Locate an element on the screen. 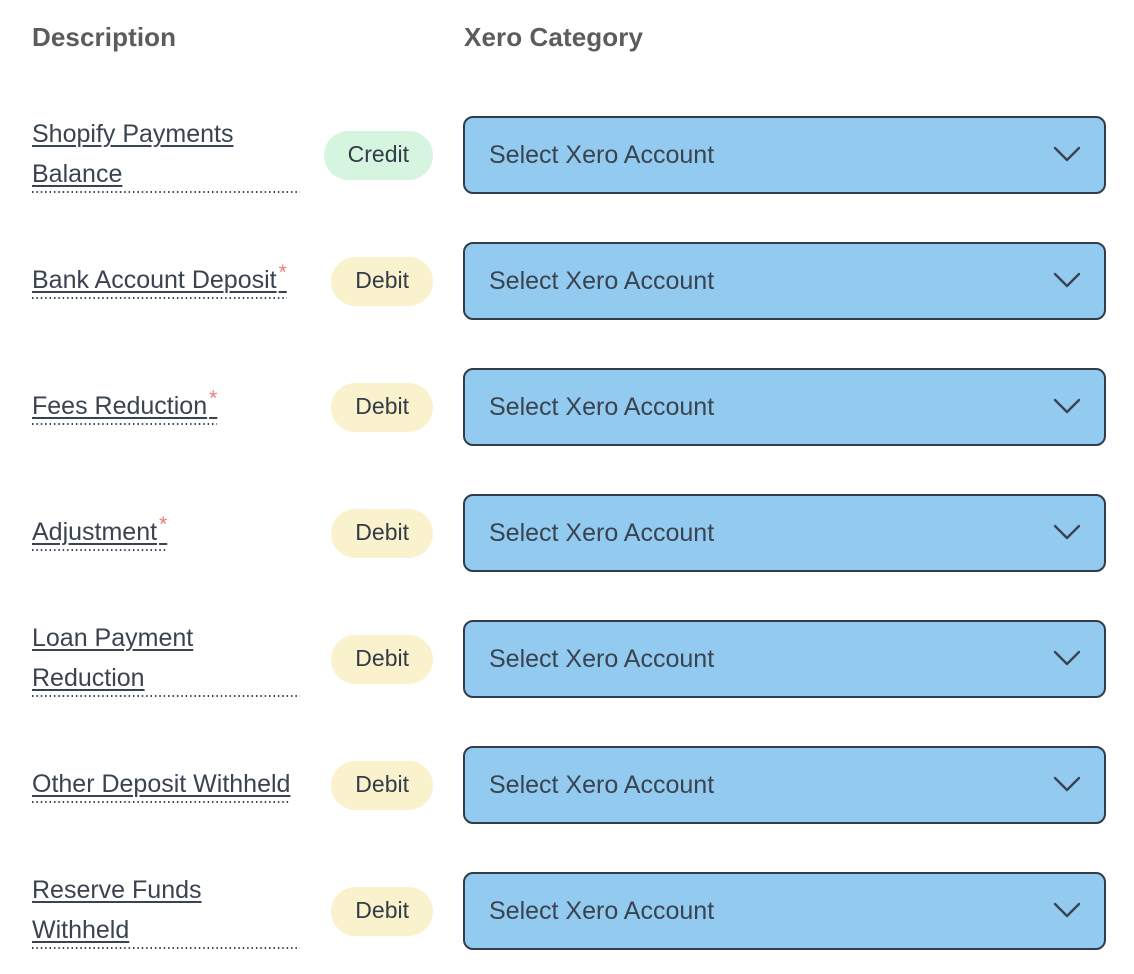  description-label: Bank Account Deposit* is located at coordinates (159, 281).